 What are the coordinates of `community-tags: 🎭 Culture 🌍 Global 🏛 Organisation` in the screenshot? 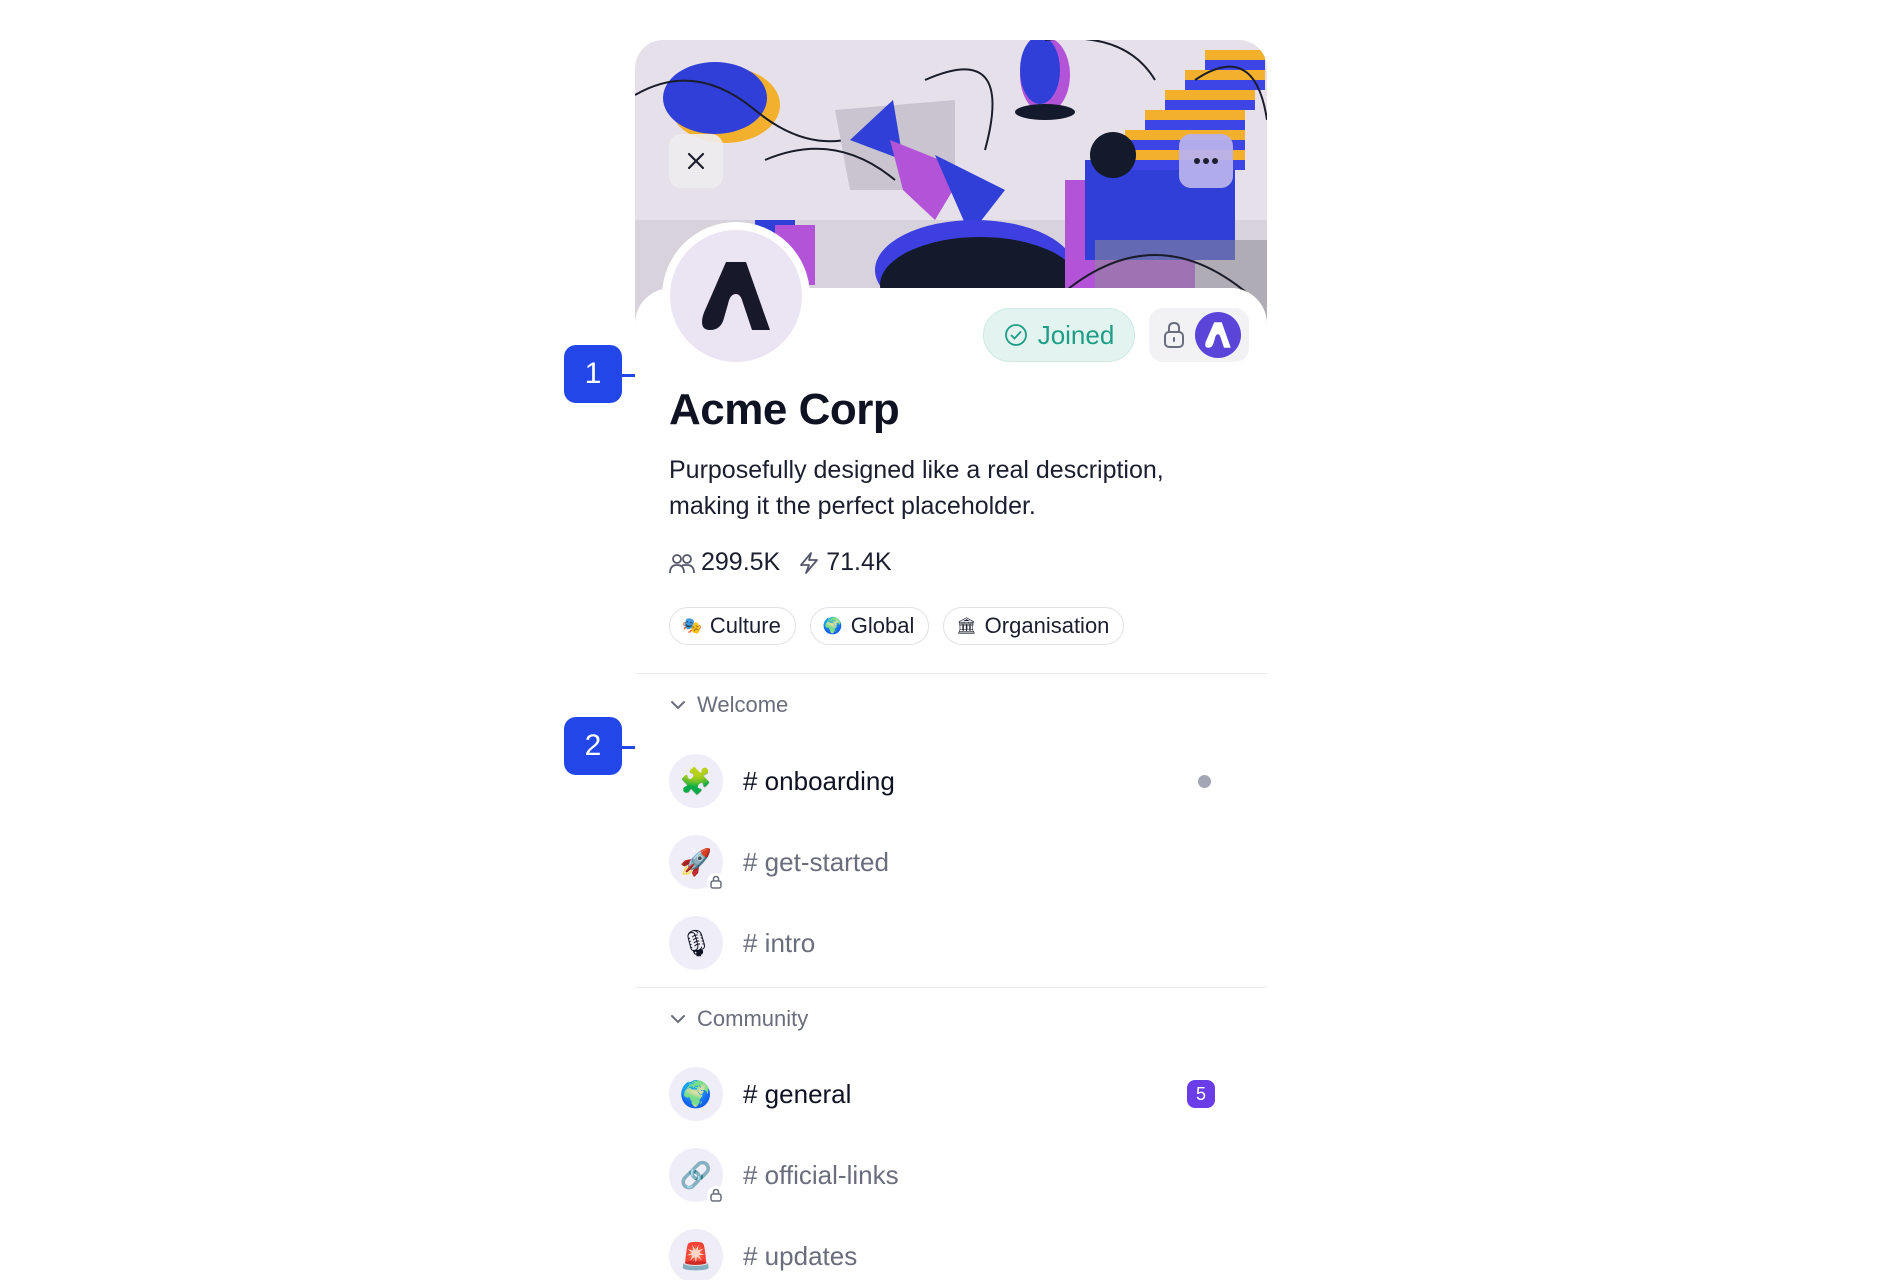 It's located at (897, 626).